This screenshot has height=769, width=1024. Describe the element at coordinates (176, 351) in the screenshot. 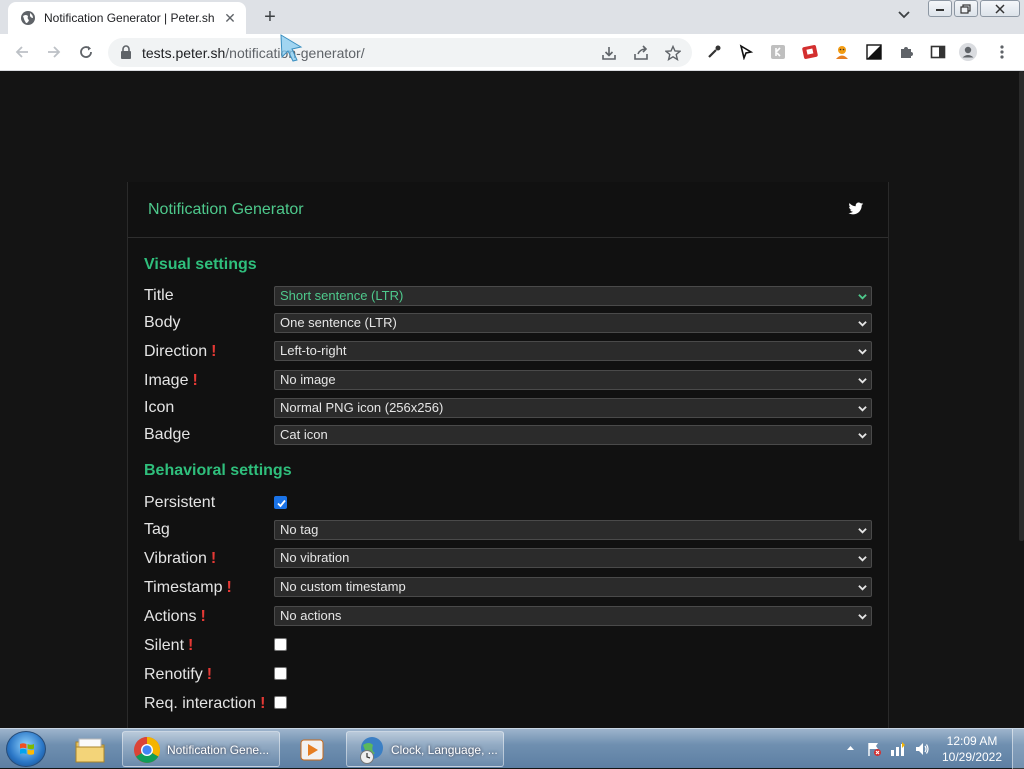

I see `direction-label-text: Direction` at that location.